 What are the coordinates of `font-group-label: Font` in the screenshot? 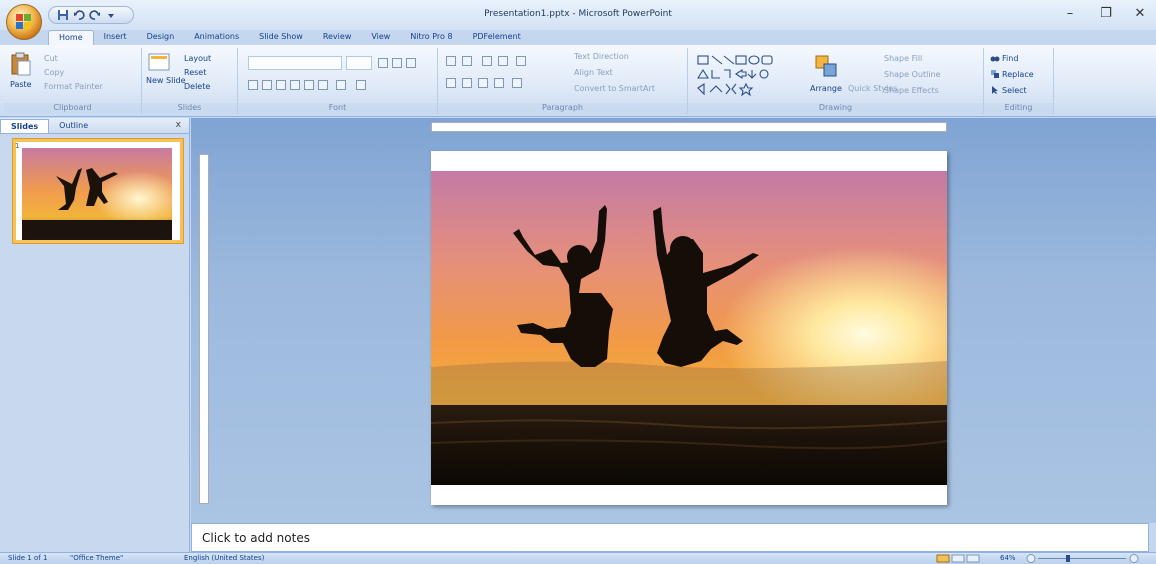 It's located at (337, 108).